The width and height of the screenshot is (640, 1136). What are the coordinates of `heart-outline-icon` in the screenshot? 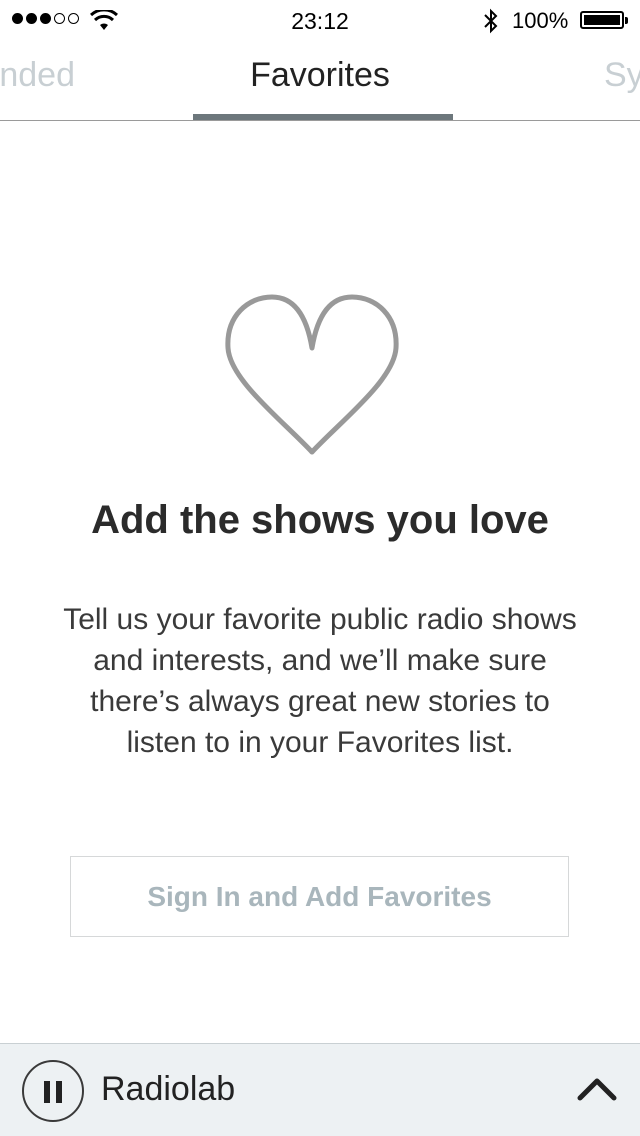 It's located at (312, 374).